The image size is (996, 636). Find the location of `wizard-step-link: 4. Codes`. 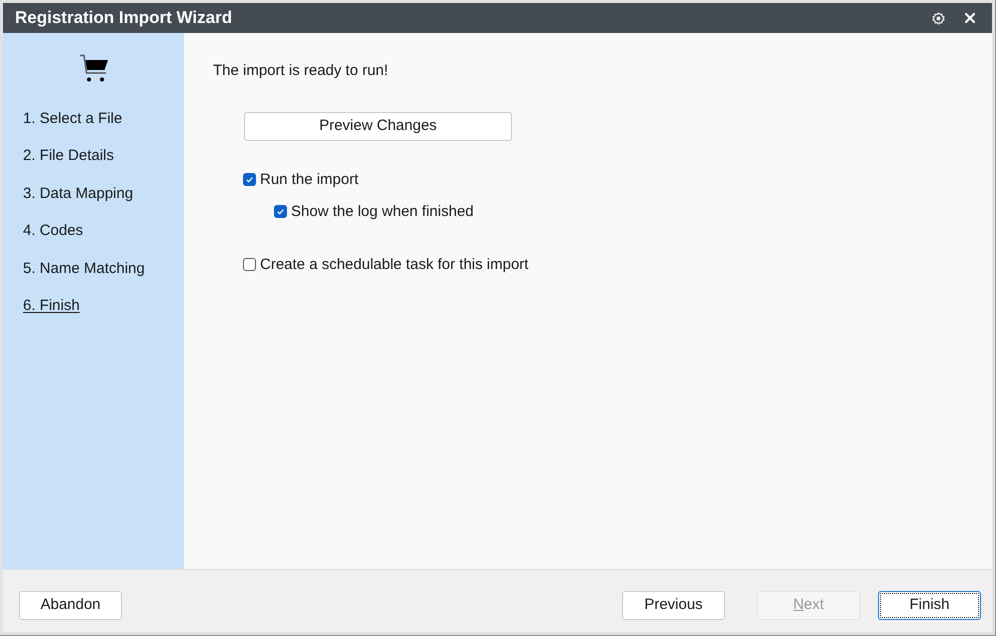

wizard-step-link: 4. Codes is located at coordinates (53, 231).